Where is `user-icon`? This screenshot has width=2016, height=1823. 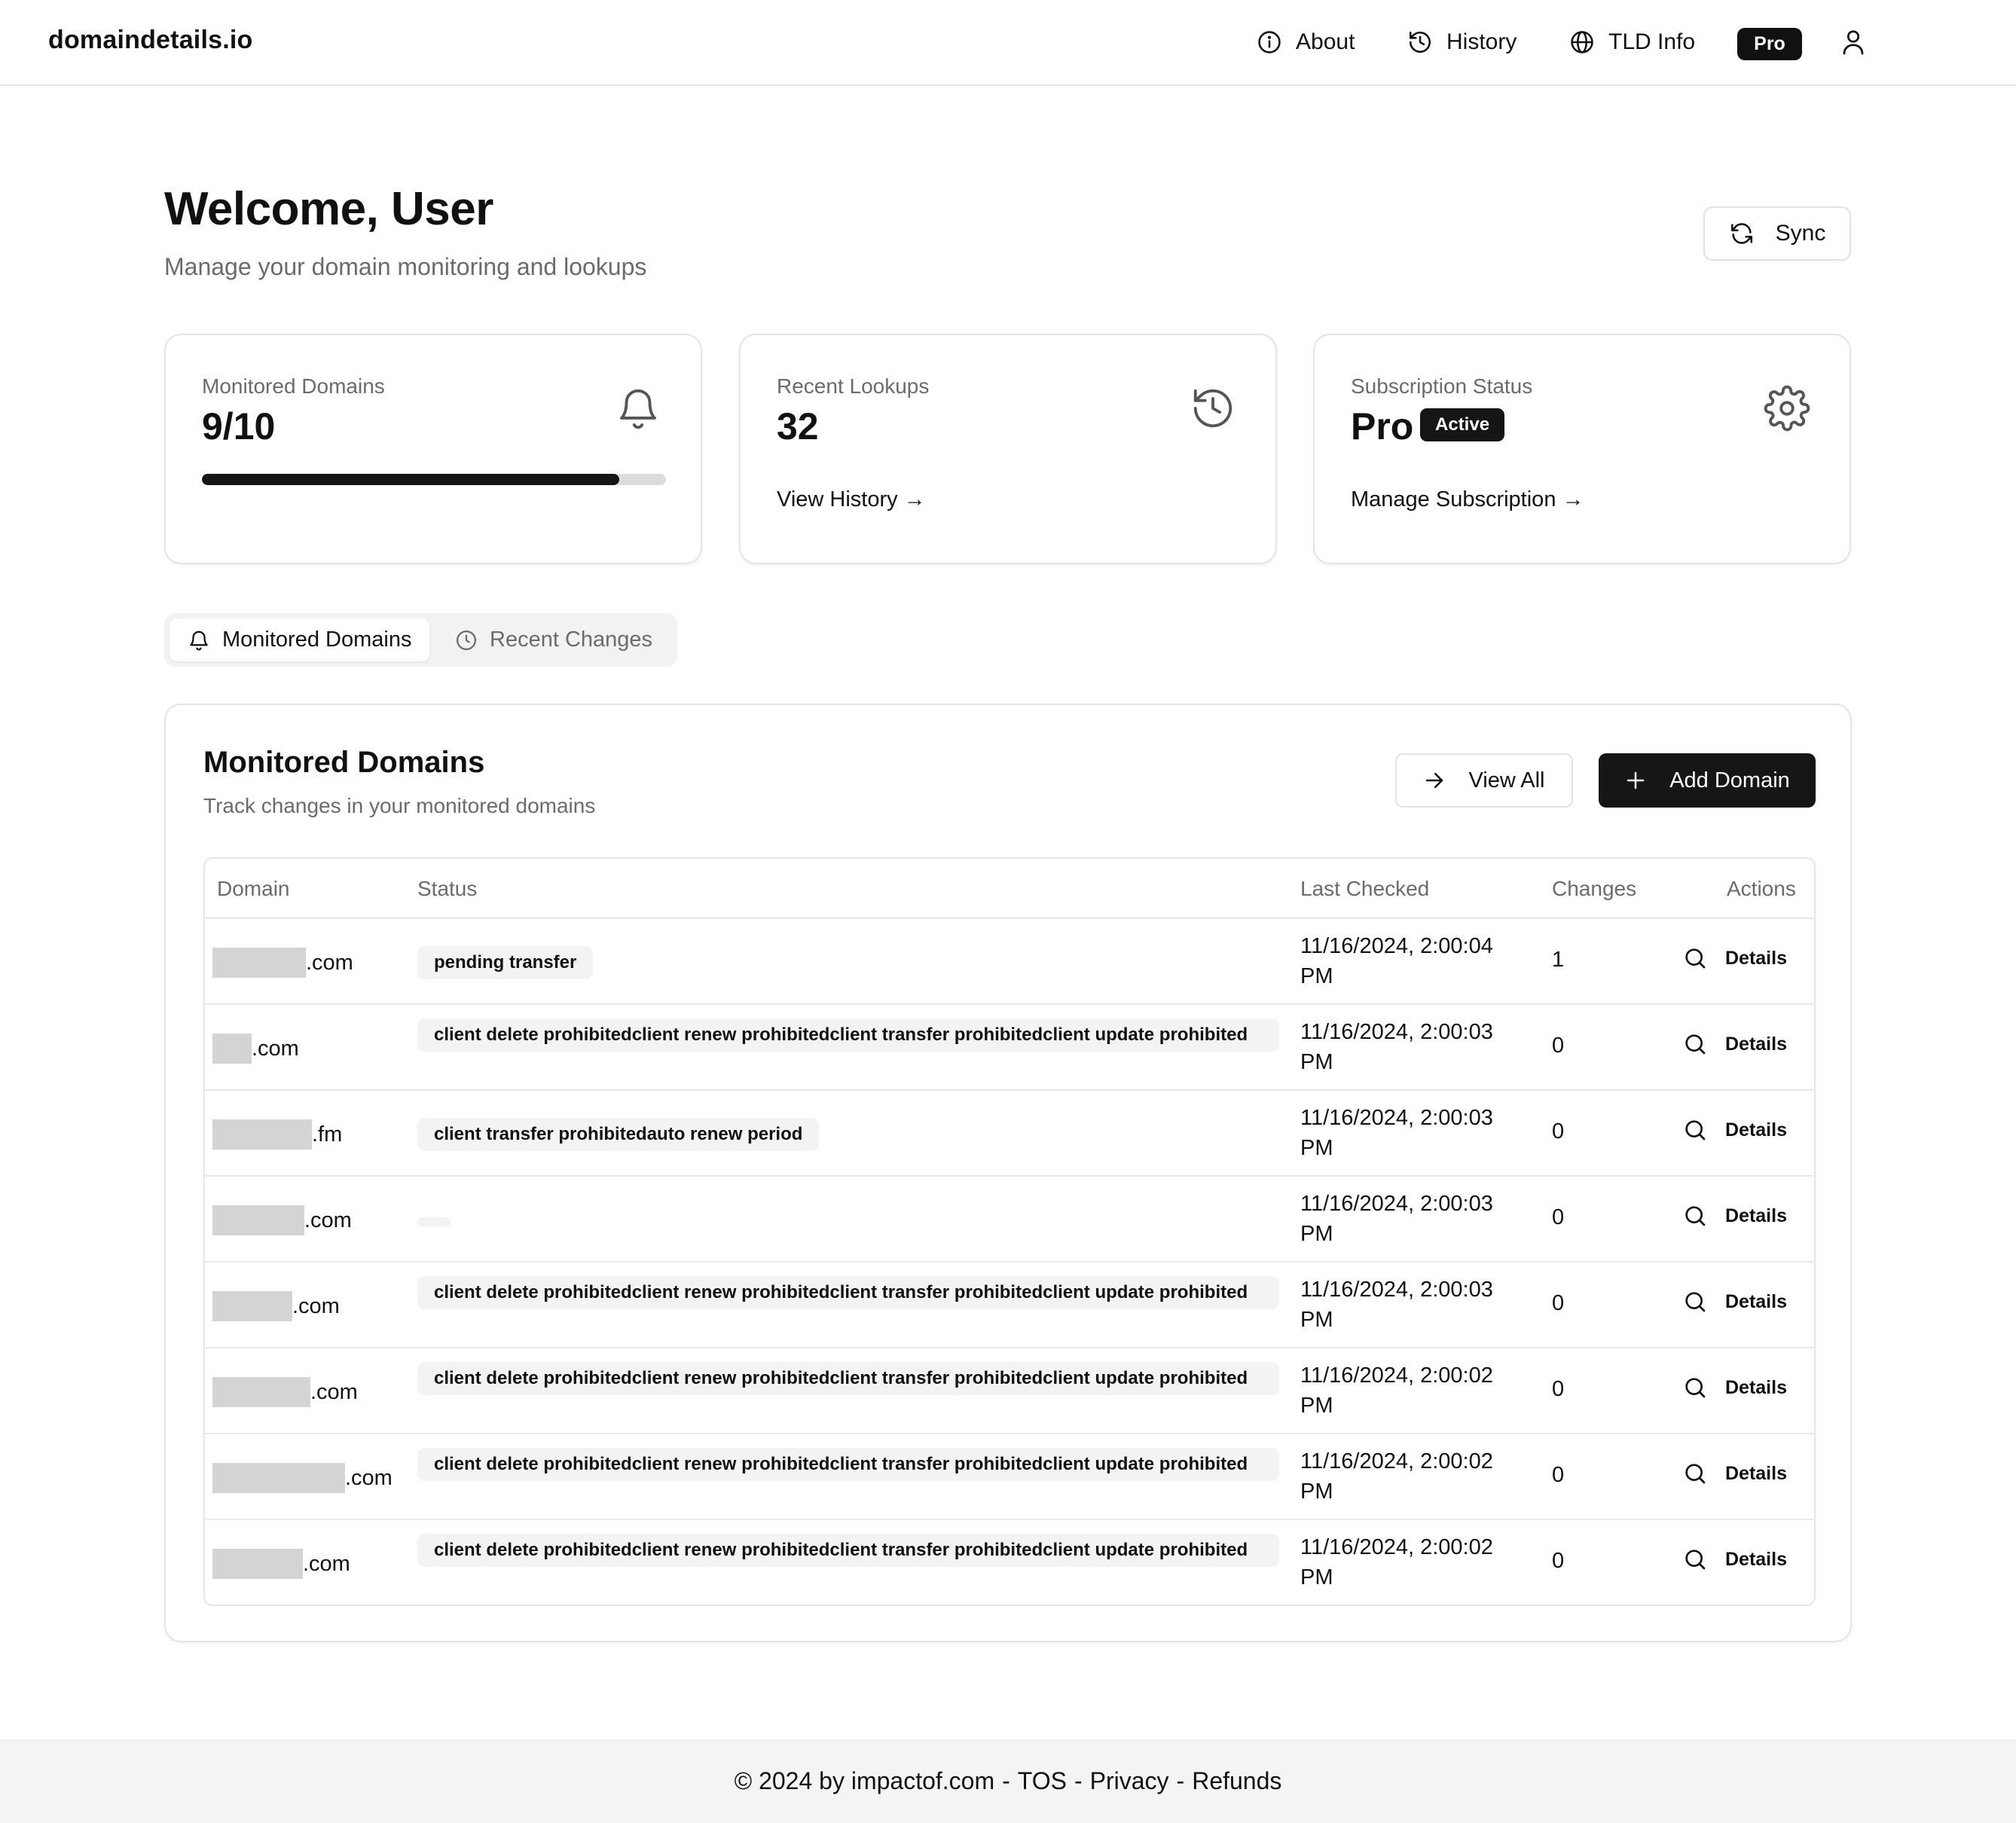 user-icon is located at coordinates (1853, 42).